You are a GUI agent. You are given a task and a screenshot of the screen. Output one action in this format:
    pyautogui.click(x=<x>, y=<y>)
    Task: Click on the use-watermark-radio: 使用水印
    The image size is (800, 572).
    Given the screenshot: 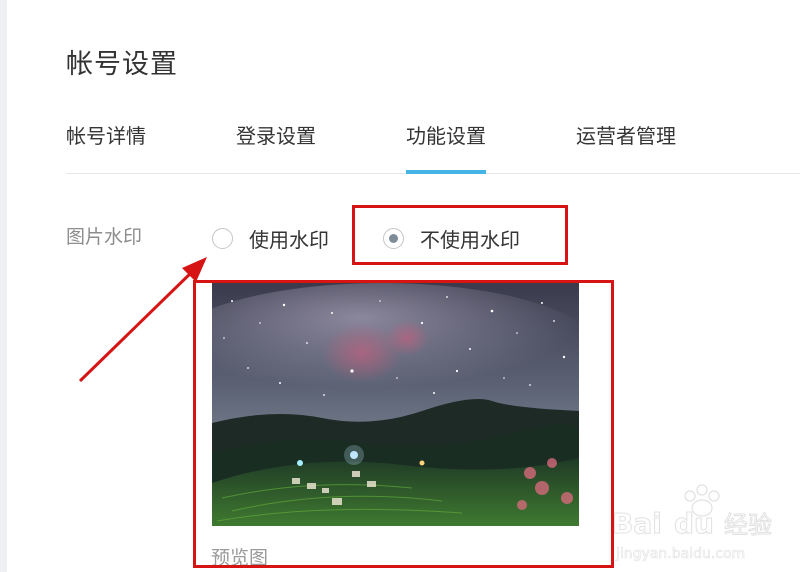 What is the action you would take?
    pyautogui.click(x=270, y=238)
    